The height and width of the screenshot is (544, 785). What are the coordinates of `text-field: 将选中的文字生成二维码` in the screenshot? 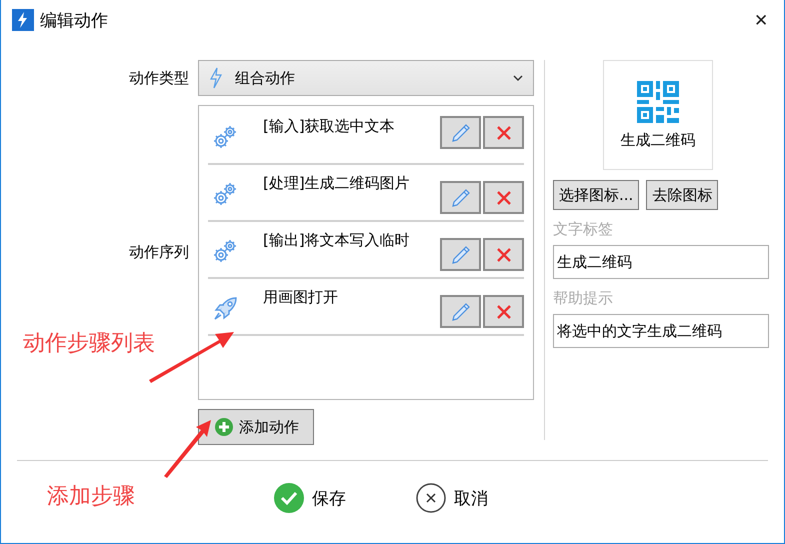 It's located at (661, 331).